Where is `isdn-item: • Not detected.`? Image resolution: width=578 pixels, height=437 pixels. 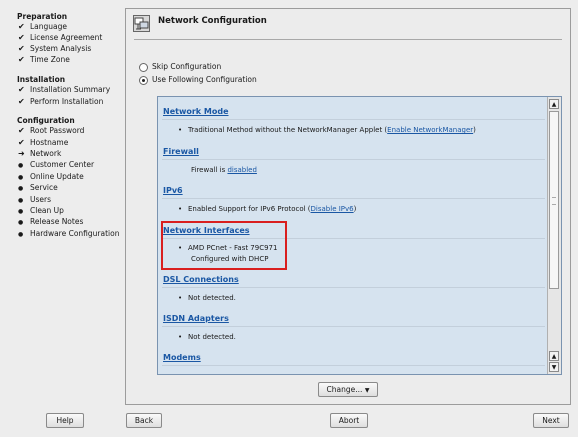 isdn-item: • Not detected. is located at coordinates (207, 337).